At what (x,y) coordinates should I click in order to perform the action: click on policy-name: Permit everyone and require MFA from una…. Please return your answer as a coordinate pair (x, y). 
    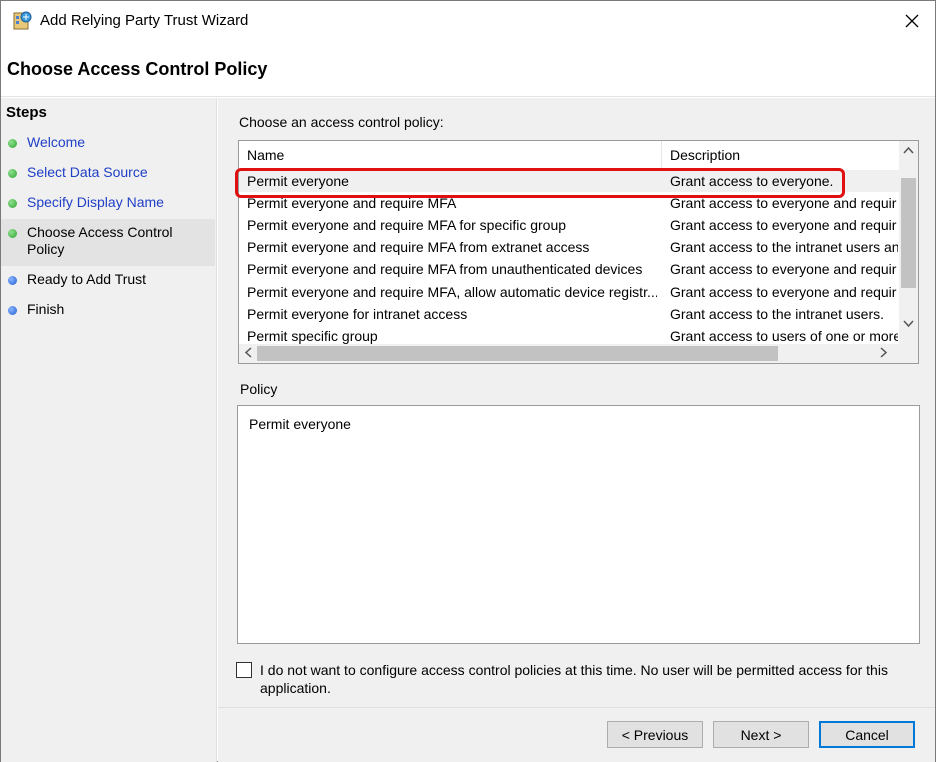
    Looking at the image, I should click on (445, 269).